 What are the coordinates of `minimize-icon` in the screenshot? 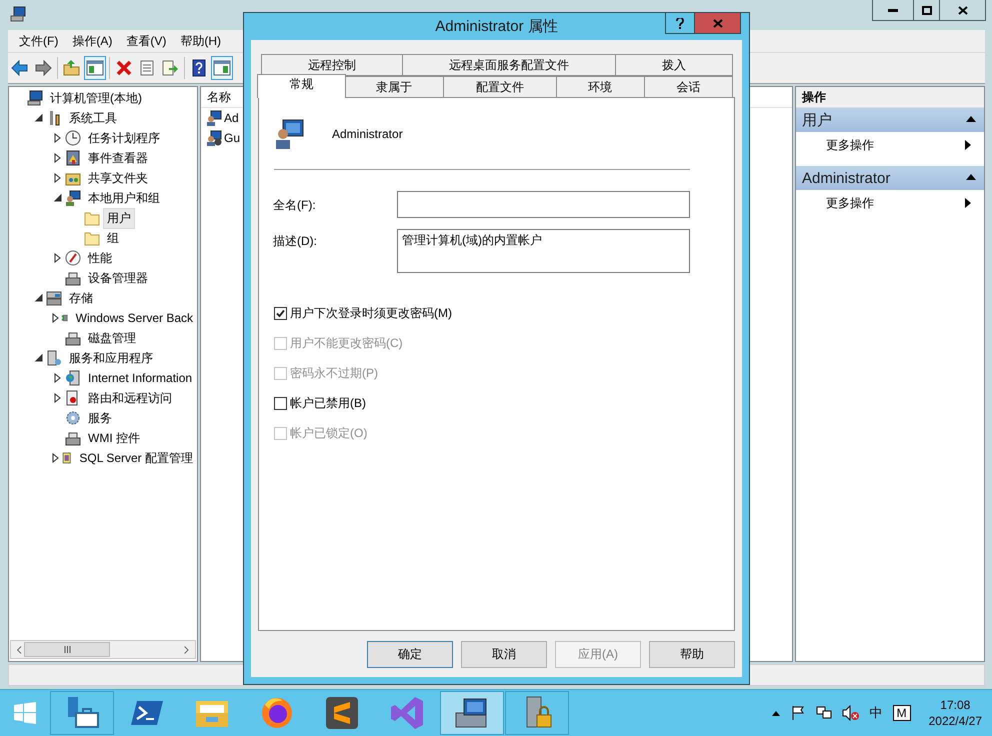 It's located at (893, 10).